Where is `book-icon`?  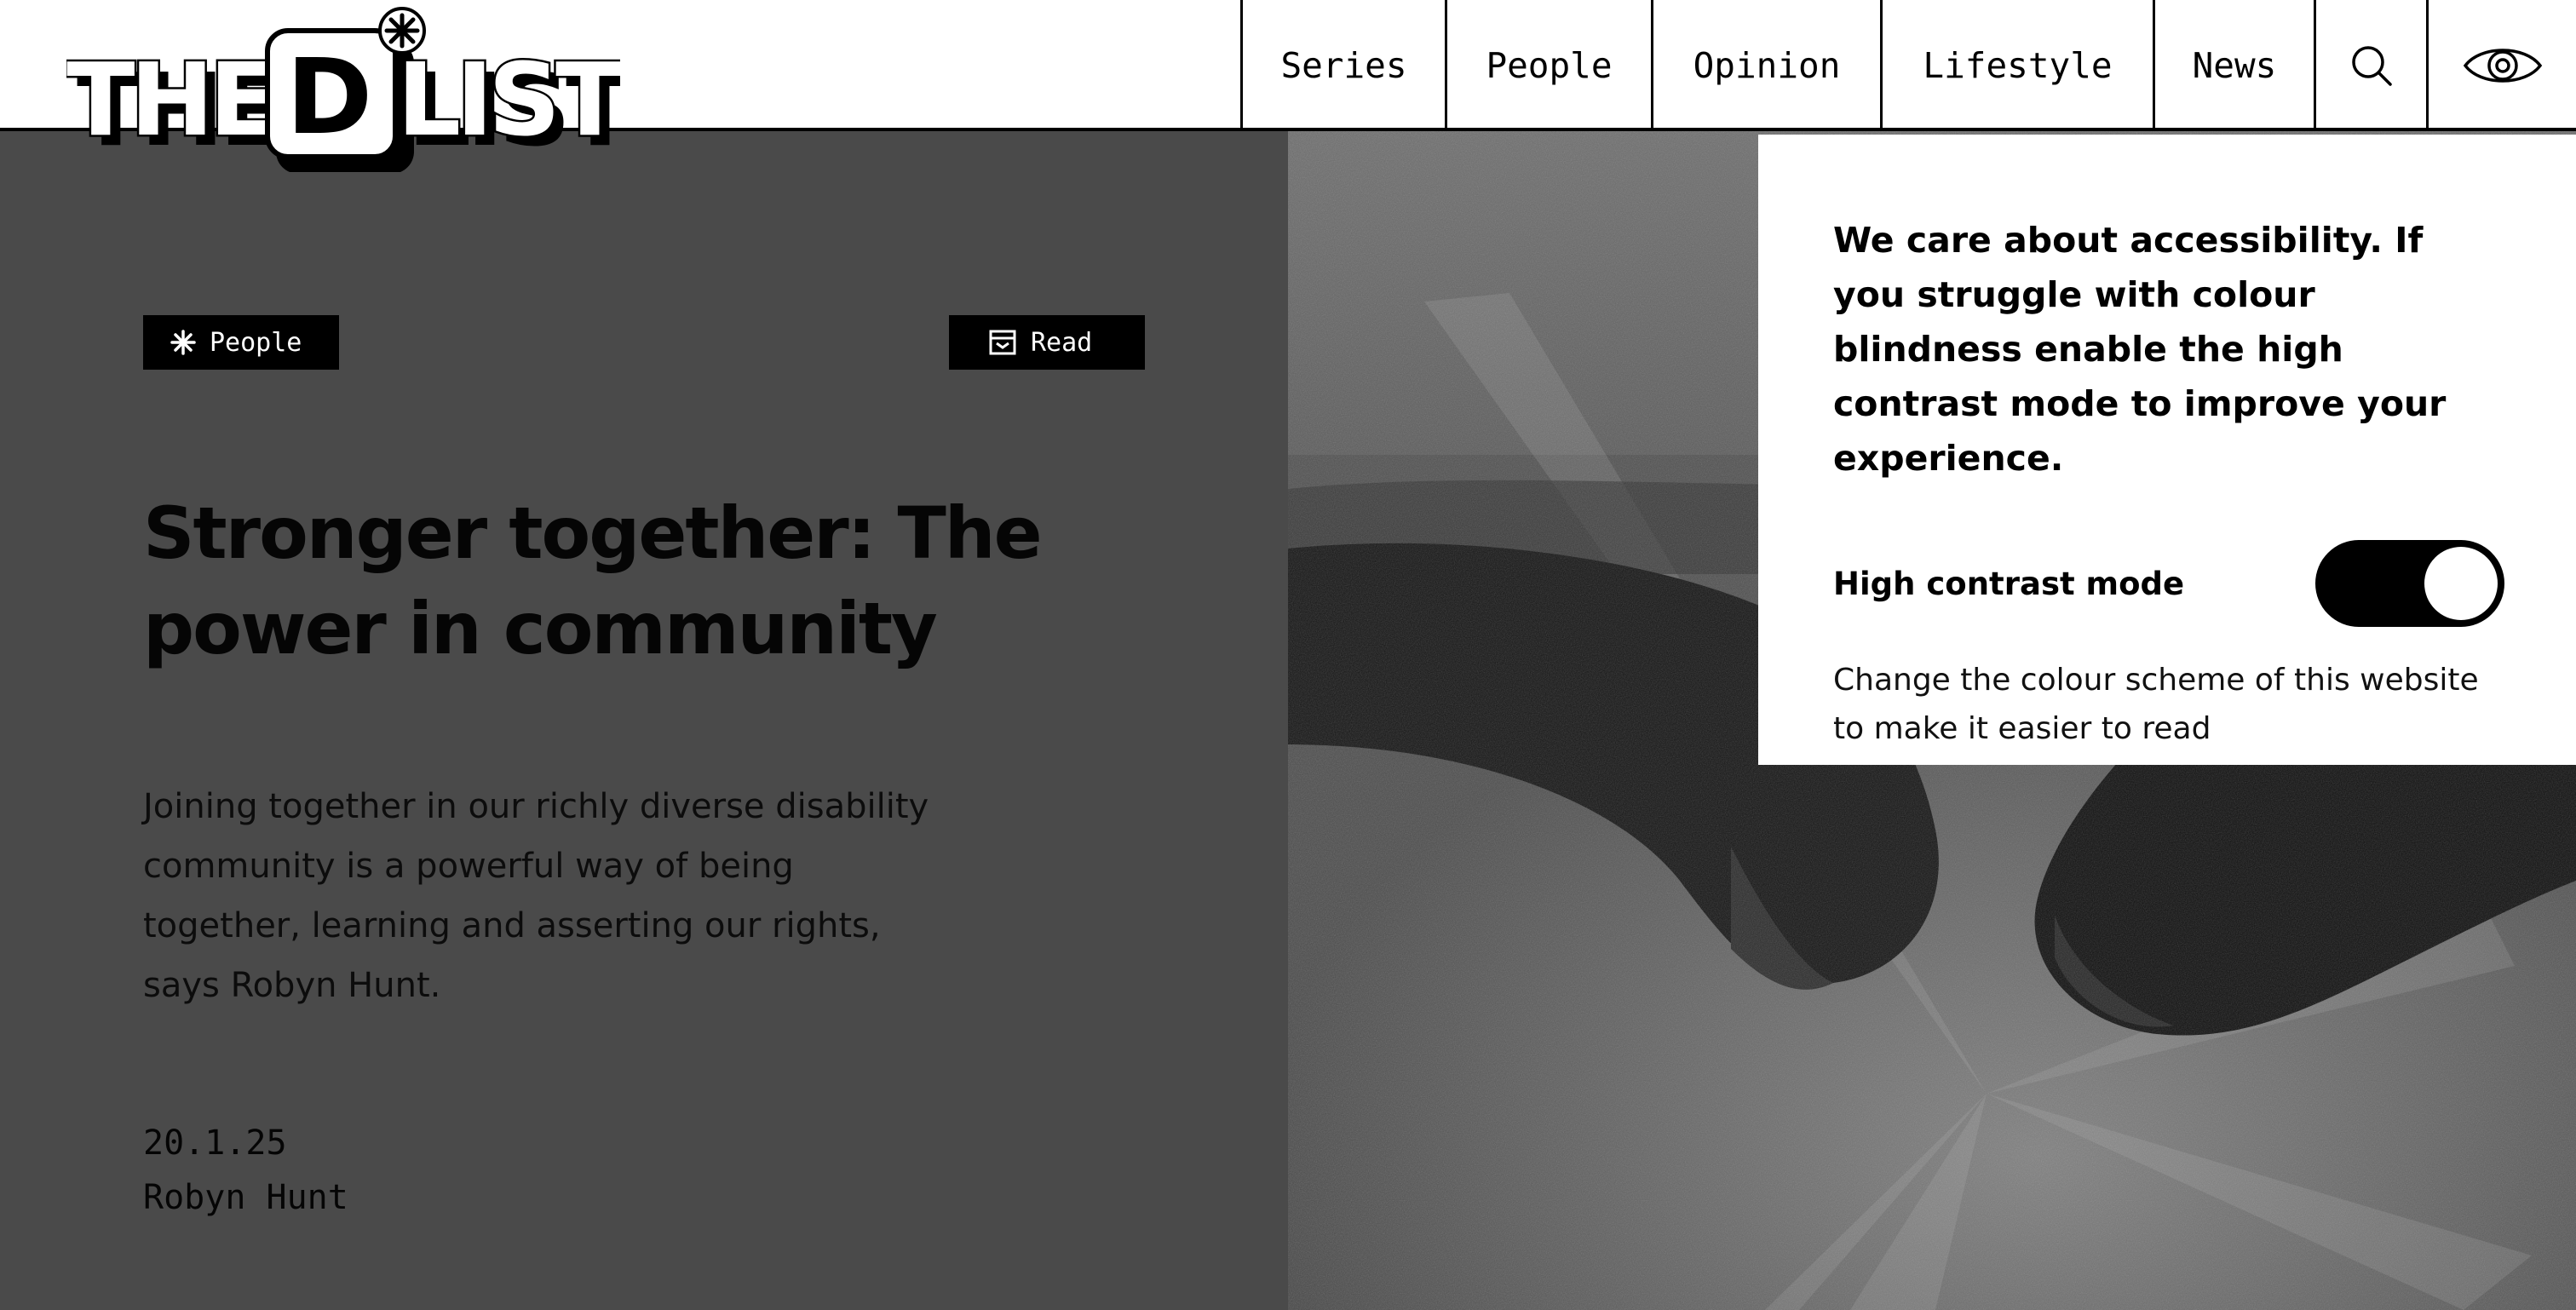 book-icon is located at coordinates (1003, 342).